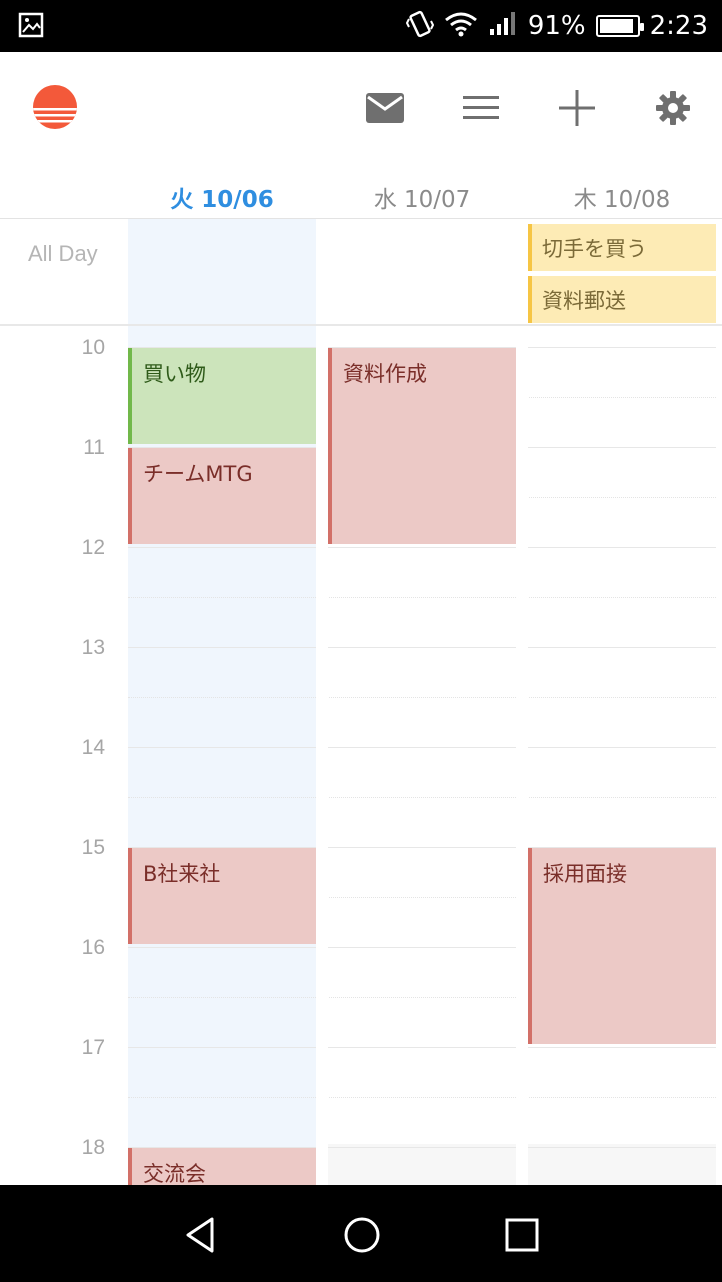  What do you see at coordinates (222, 1166) in the screenshot?
I see `calendar-event: 交流会` at bounding box center [222, 1166].